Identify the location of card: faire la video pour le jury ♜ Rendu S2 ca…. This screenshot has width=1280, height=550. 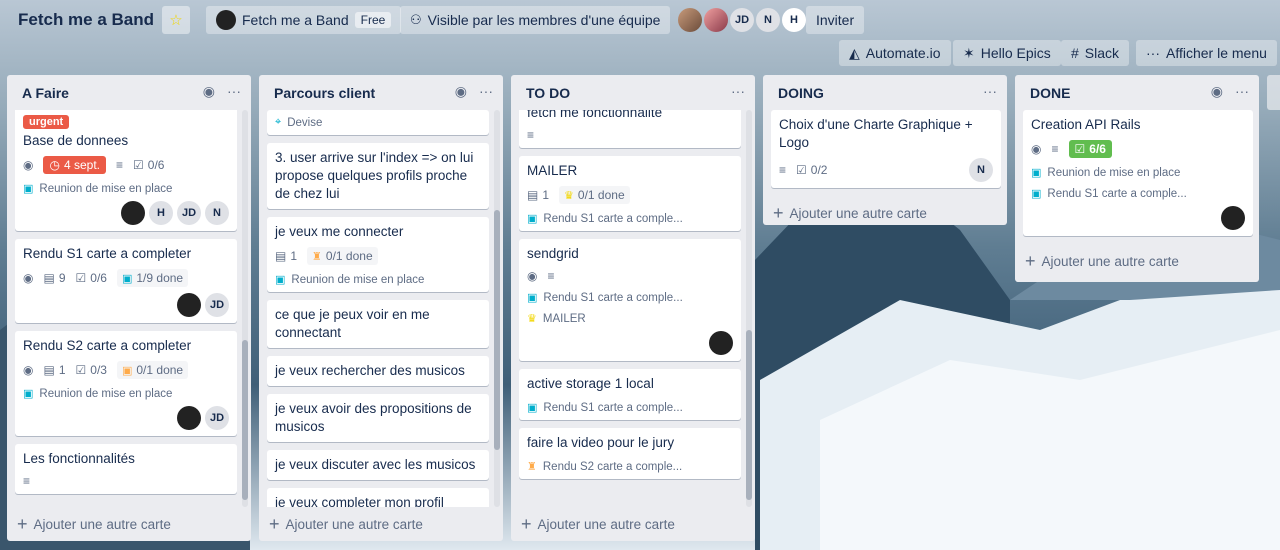
(630, 453).